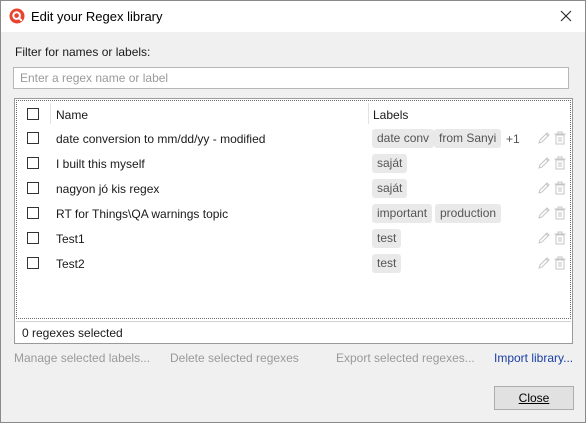 The height and width of the screenshot is (423, 586). What do you see at coordinates (293, 113) in the screenshot?
I see `table-header: Name Labels` at bounding box center [293, 113].